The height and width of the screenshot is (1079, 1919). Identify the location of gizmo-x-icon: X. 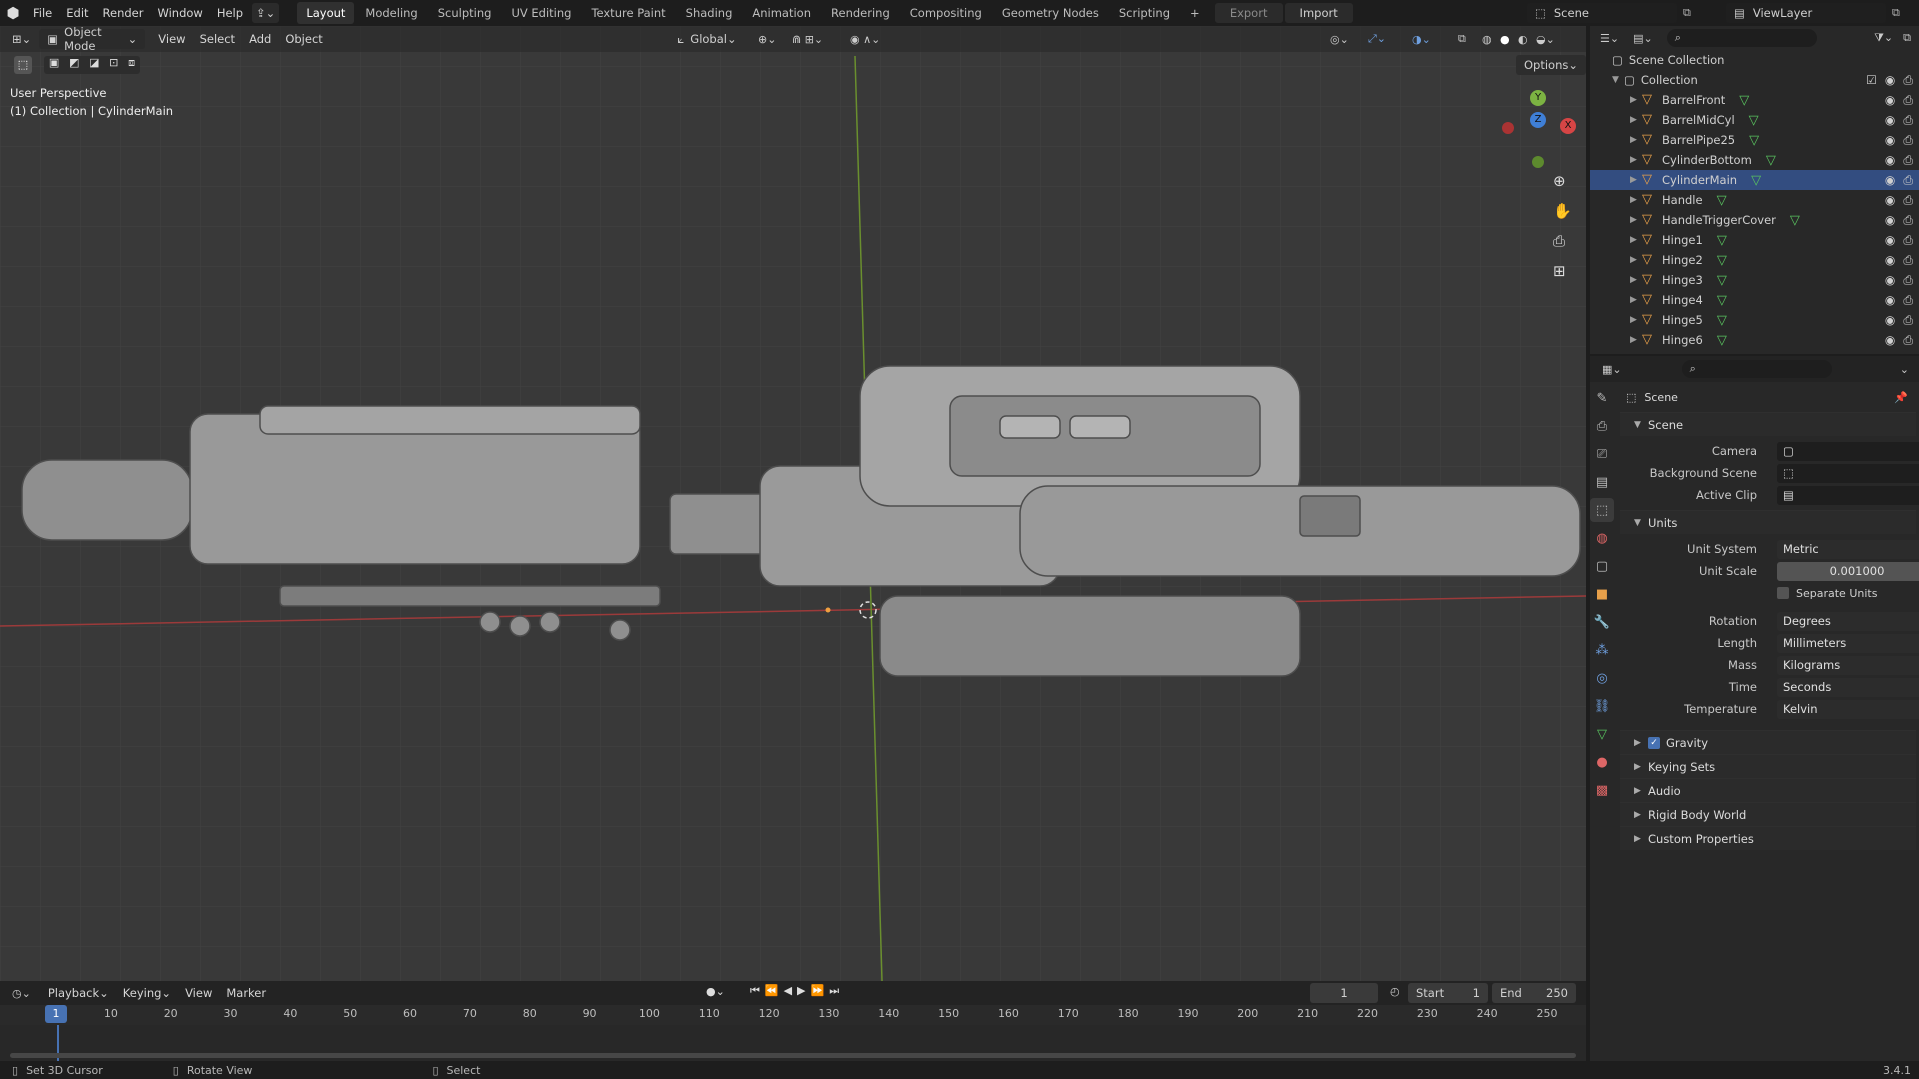
(1568, 126).